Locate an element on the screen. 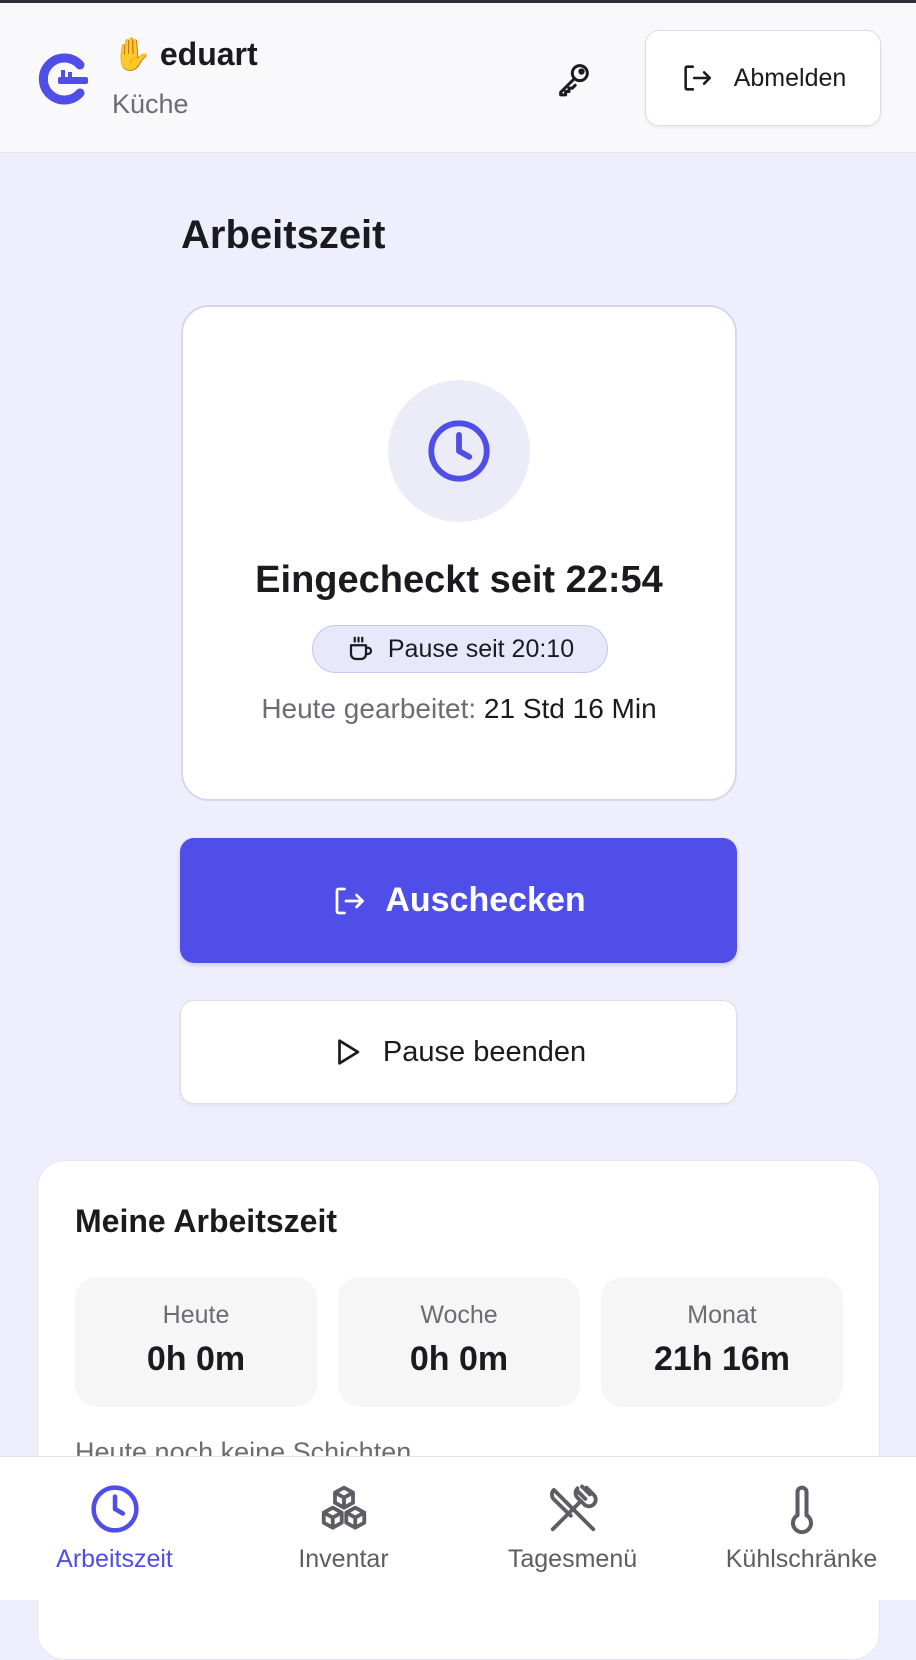  pause-status-text: Pause seit 20:10 is located at coordinates (481, 648).